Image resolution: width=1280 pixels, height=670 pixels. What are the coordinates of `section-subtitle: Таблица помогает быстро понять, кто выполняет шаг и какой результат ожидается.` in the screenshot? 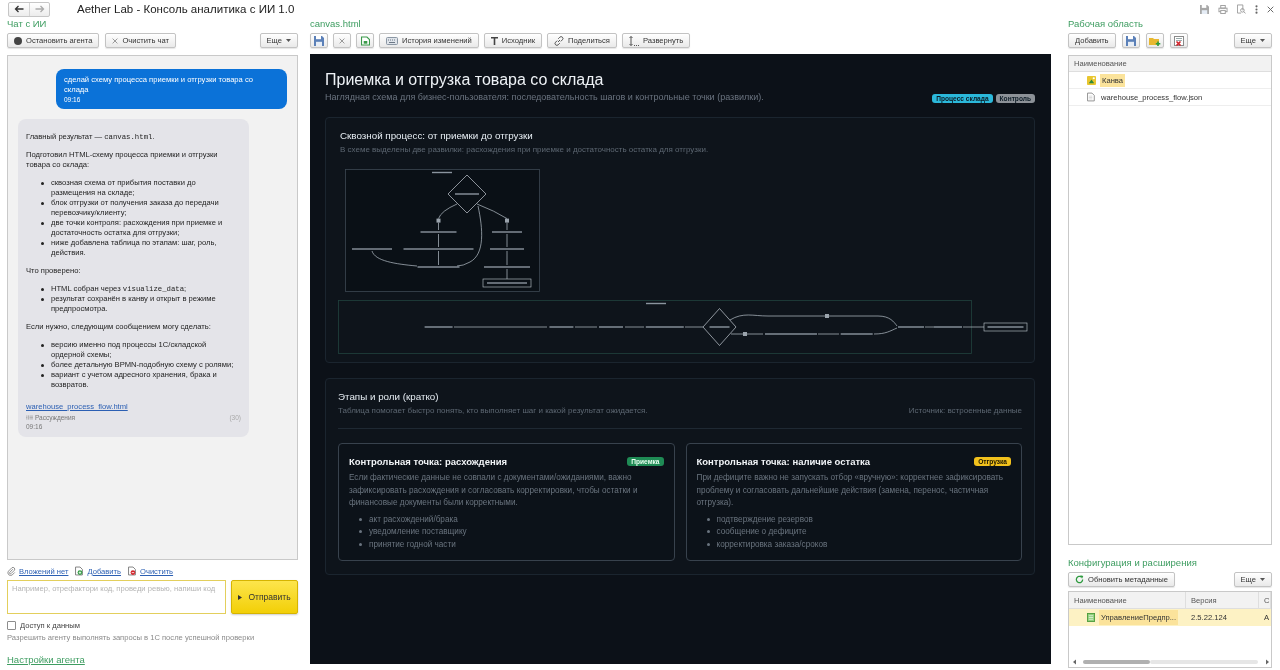 It's located at (493, 411).